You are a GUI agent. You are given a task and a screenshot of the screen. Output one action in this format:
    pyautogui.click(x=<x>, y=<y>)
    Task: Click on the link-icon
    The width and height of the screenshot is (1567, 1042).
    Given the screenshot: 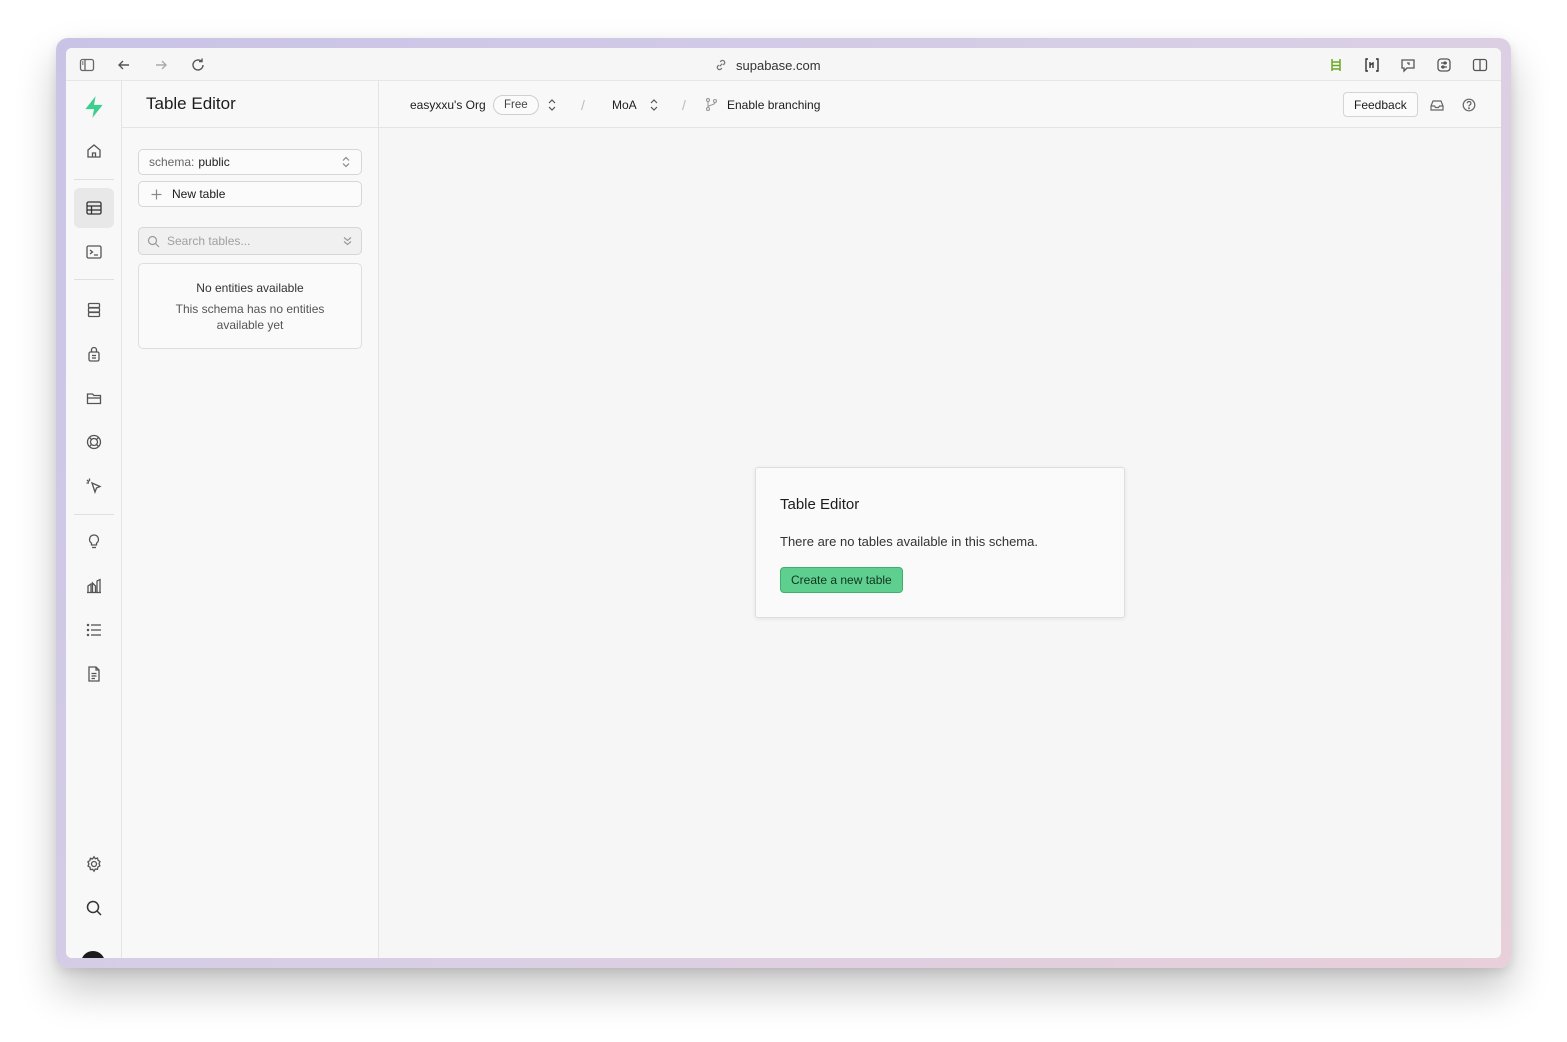 What is the action you would take?
    pyautogui.click(x=721, y=65)
    